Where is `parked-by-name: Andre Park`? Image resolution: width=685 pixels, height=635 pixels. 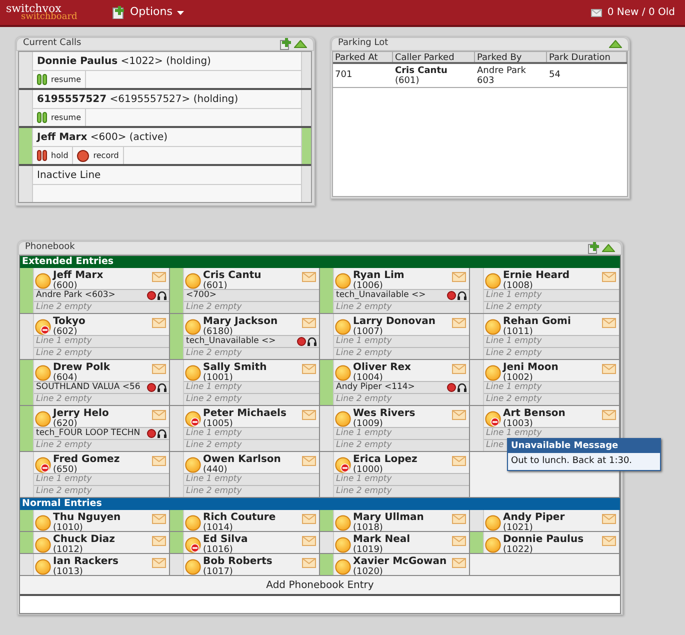
parked-by-name: Andre Park is located at coordinates (502, 71).